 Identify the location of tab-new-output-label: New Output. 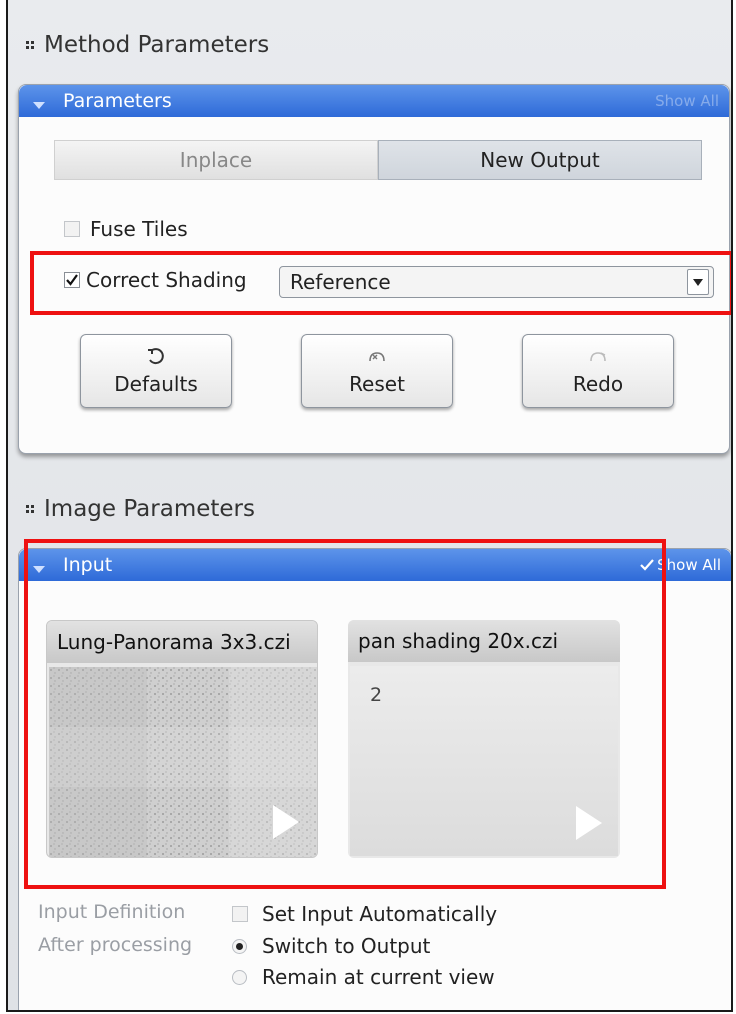
(540, 160).